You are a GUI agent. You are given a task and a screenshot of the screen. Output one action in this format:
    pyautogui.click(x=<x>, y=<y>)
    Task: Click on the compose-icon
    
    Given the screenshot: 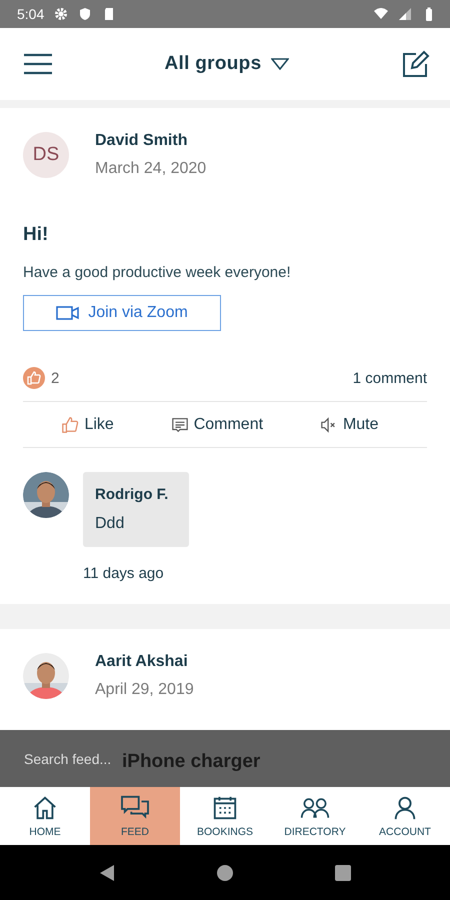 What is the action you would take?
    pyautogui.click(x=416, y=64)
    